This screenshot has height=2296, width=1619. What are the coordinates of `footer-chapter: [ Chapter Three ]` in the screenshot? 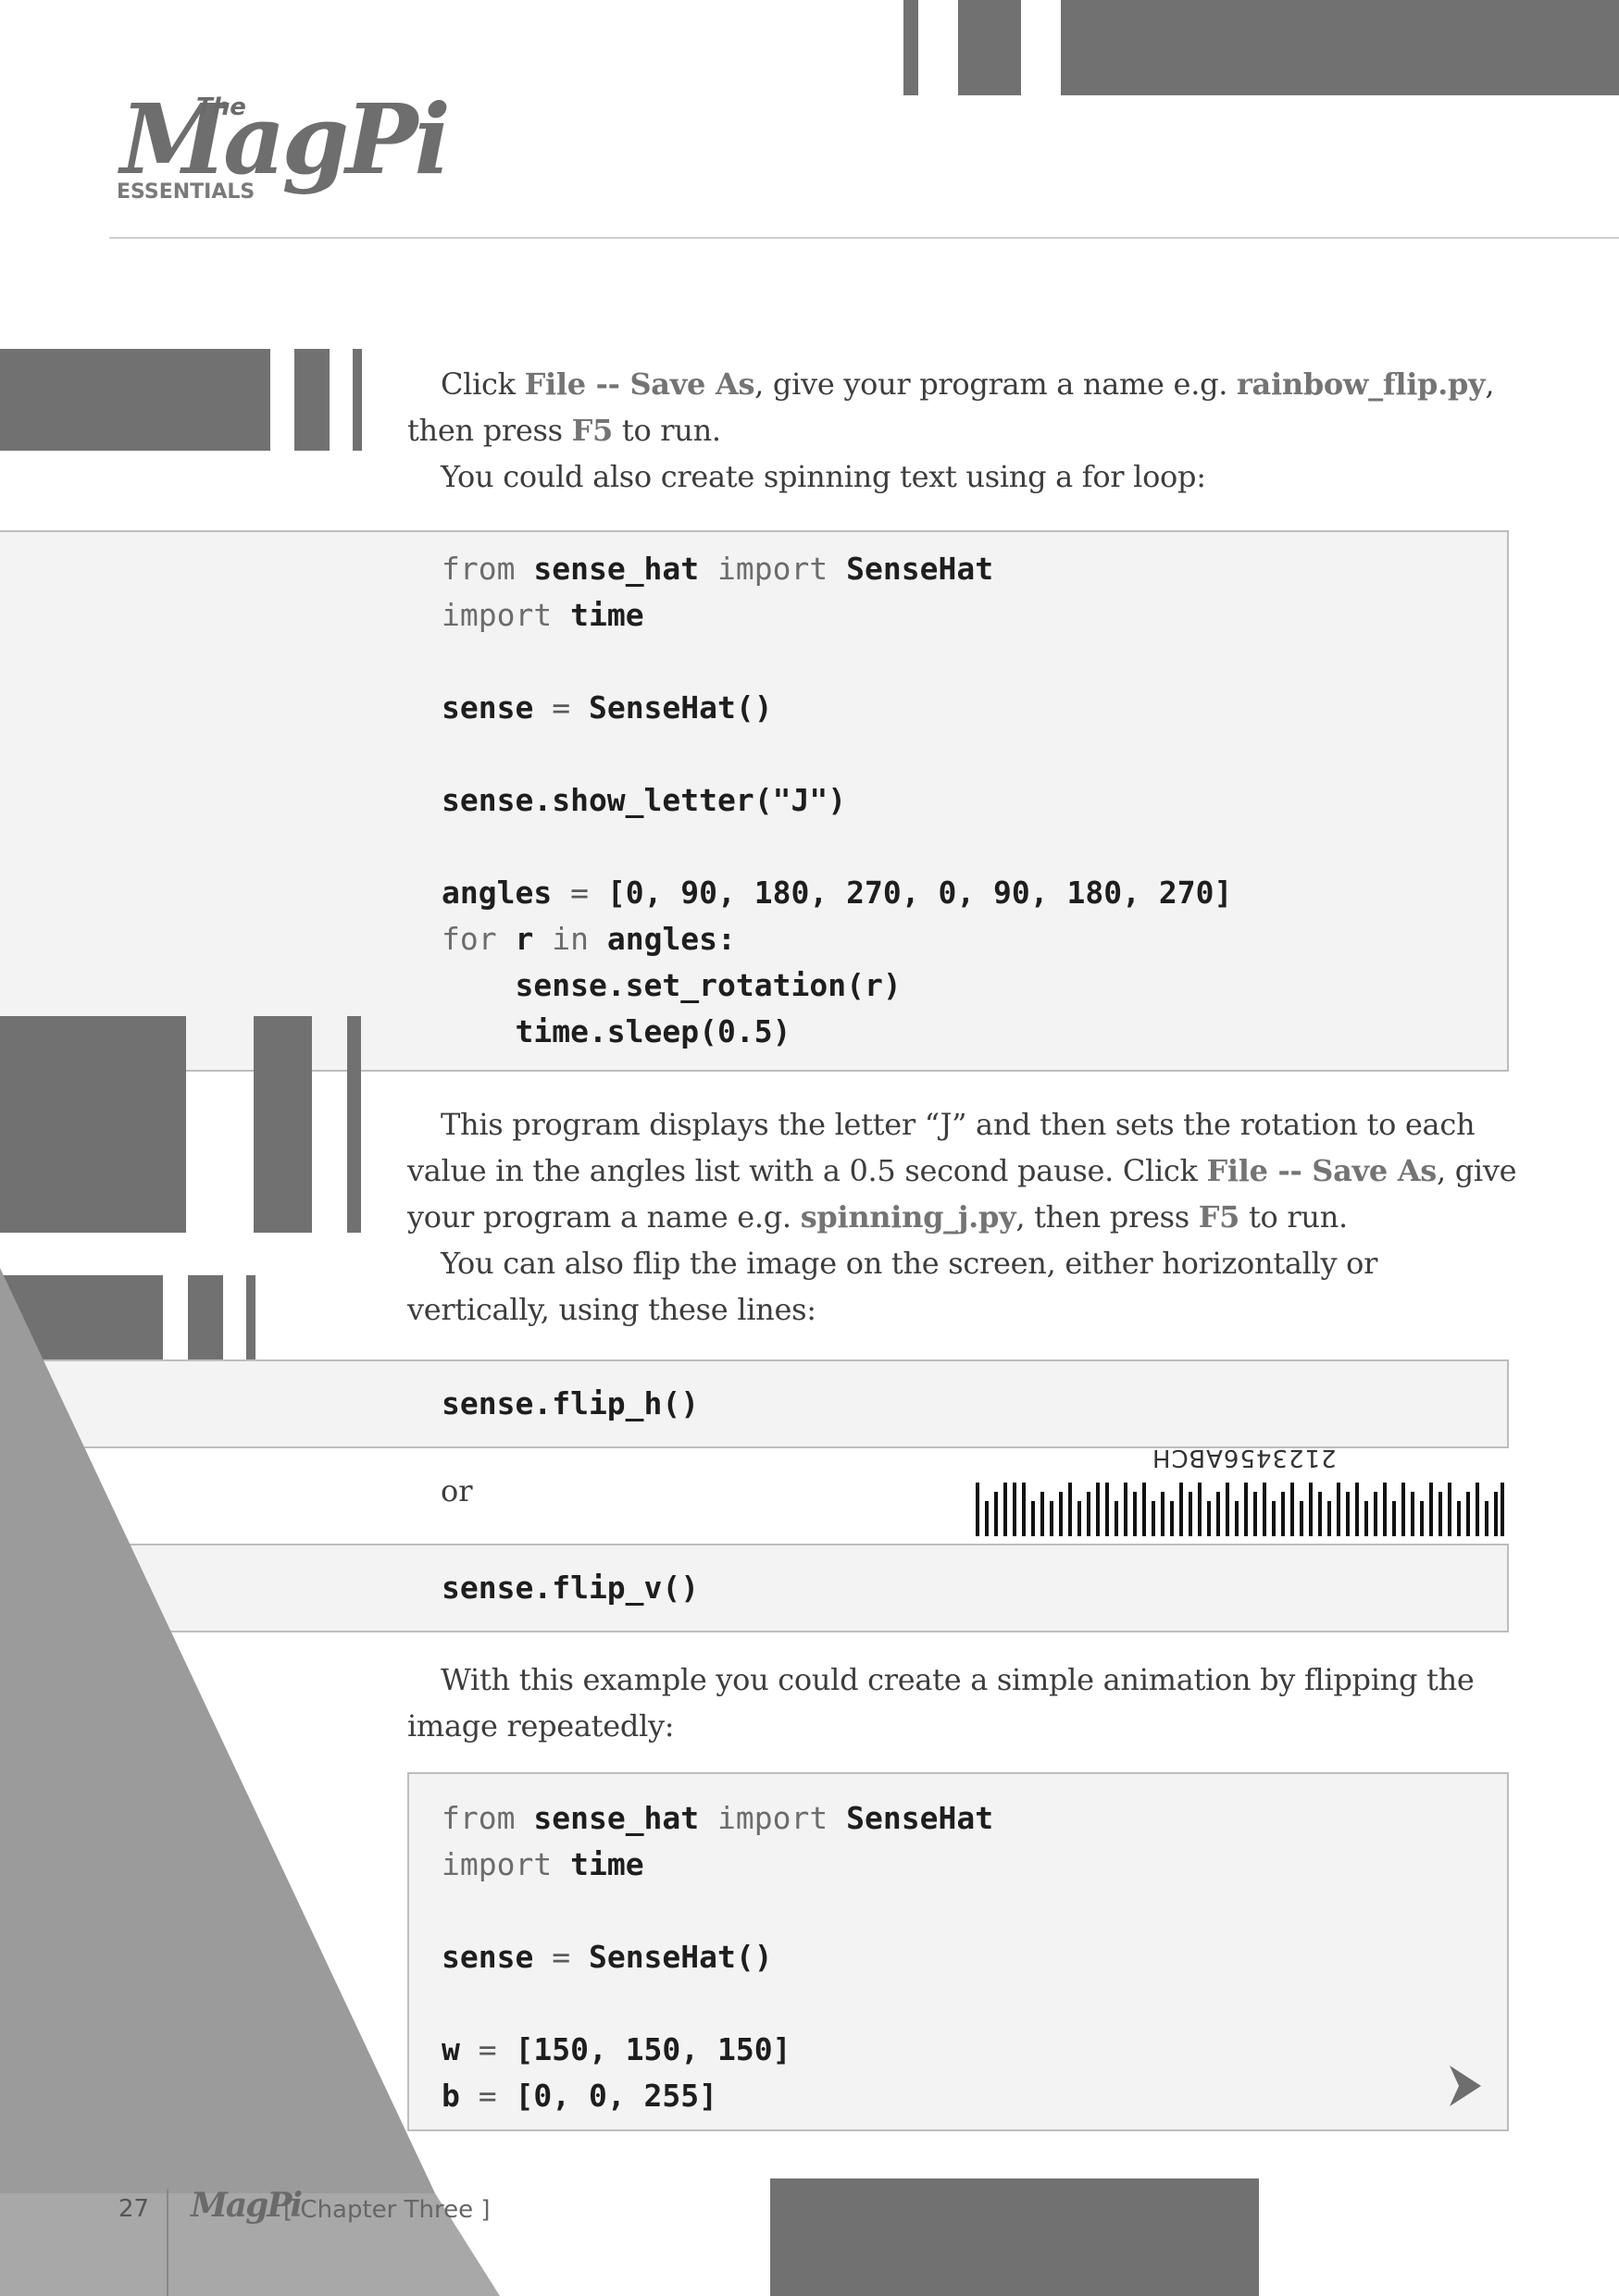 It's located at (387, 2210).